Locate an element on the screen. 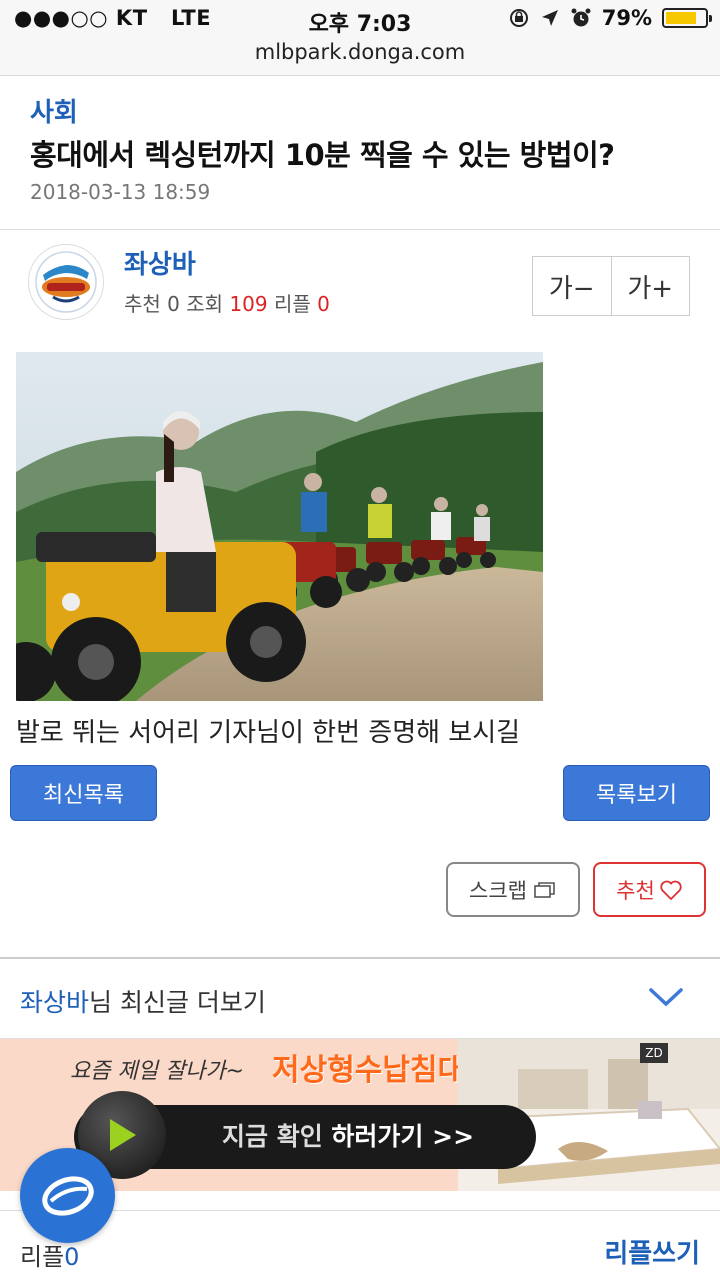 This screenshot has width=720, height=1280. team-logo-icon is located at coordinates (66, 282).